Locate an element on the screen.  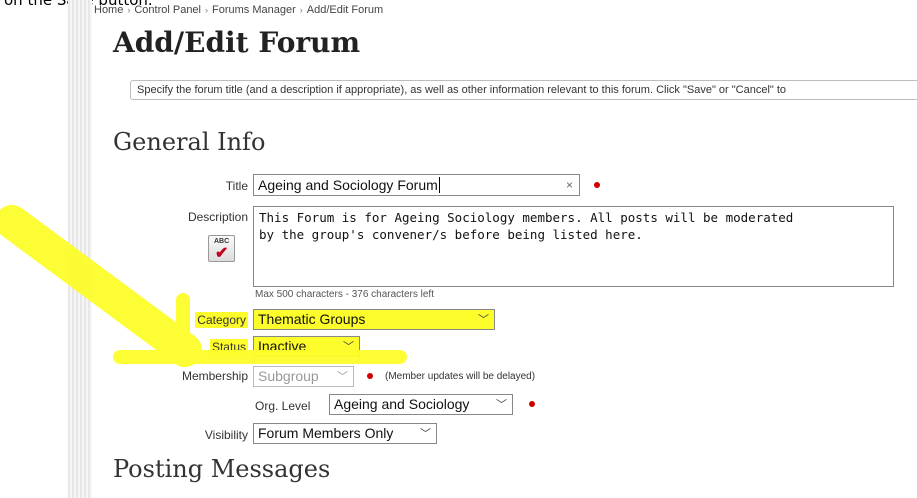
membership-select-value: Subgroup is located at coordinates (288, 376).